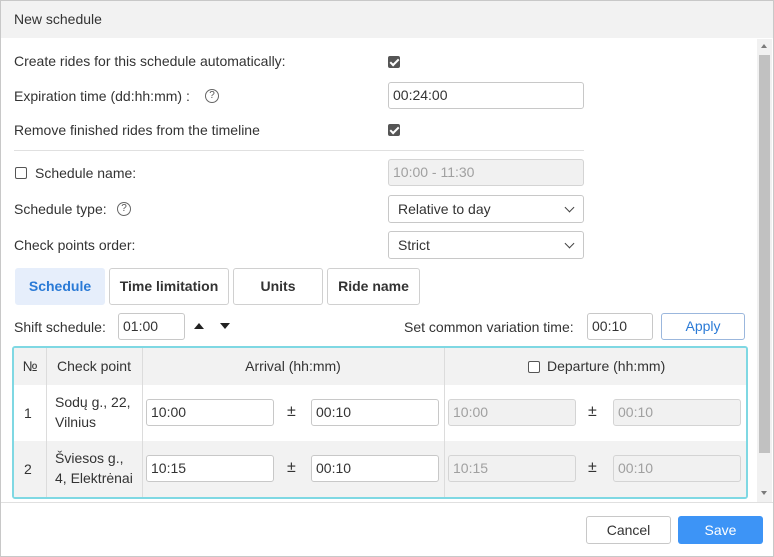 This screenshot has height=557, width=774. Describe the element at coordinates (94, 366) in the screenshot. I see `header-checkpoint: Check point` at that location.